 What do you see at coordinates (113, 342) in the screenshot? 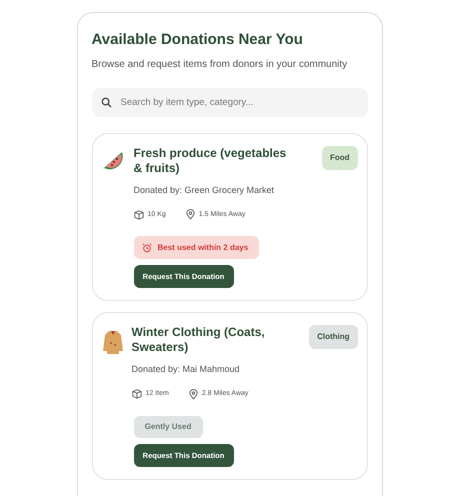
I see `coat-icon` at bounding box center [113, 342].